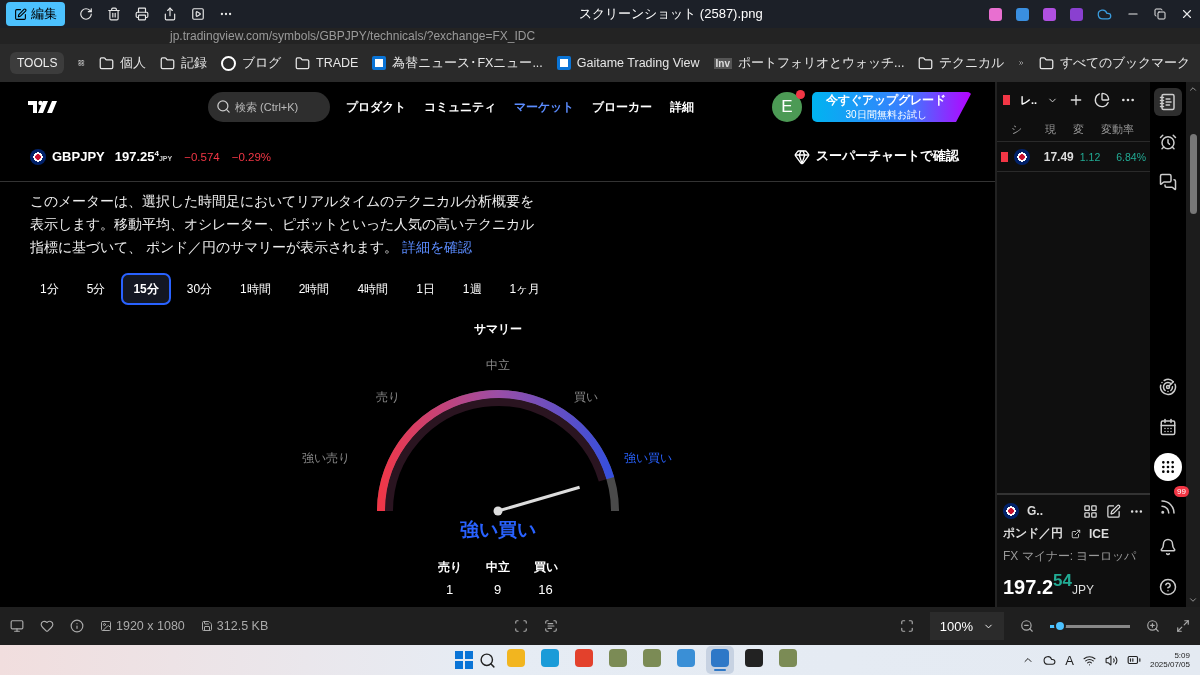 This screenshot has width=1200, height=675. I want to click on count-label: 売り, so click(449, 567).